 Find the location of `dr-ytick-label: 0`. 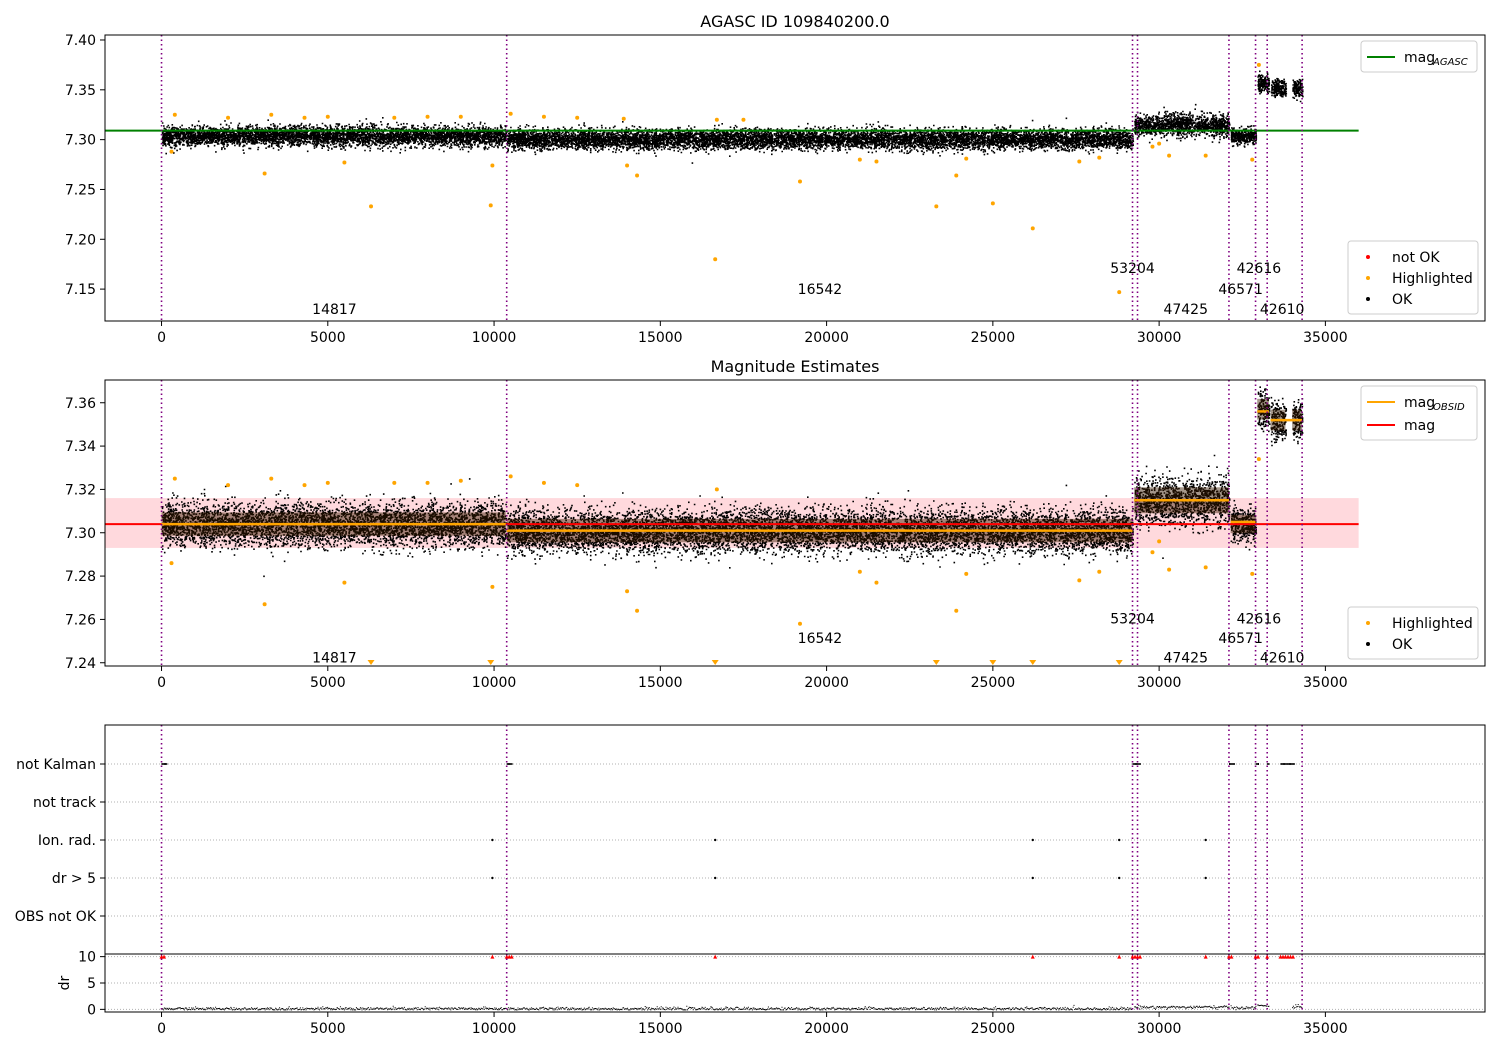

dr-ytick-label: 0 is located at coordinates (91, 1010).